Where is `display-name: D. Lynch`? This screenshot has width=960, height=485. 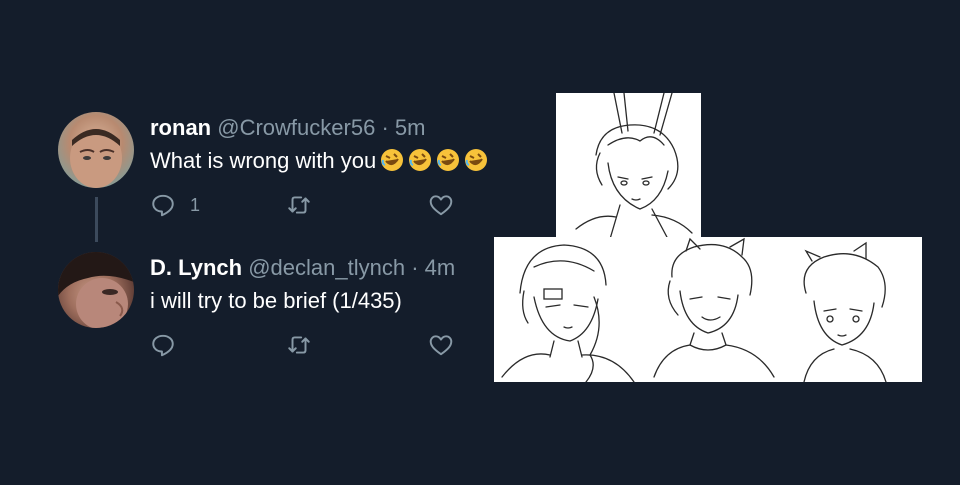 display-name: D. Lynch is located at coordinates (196, 267).